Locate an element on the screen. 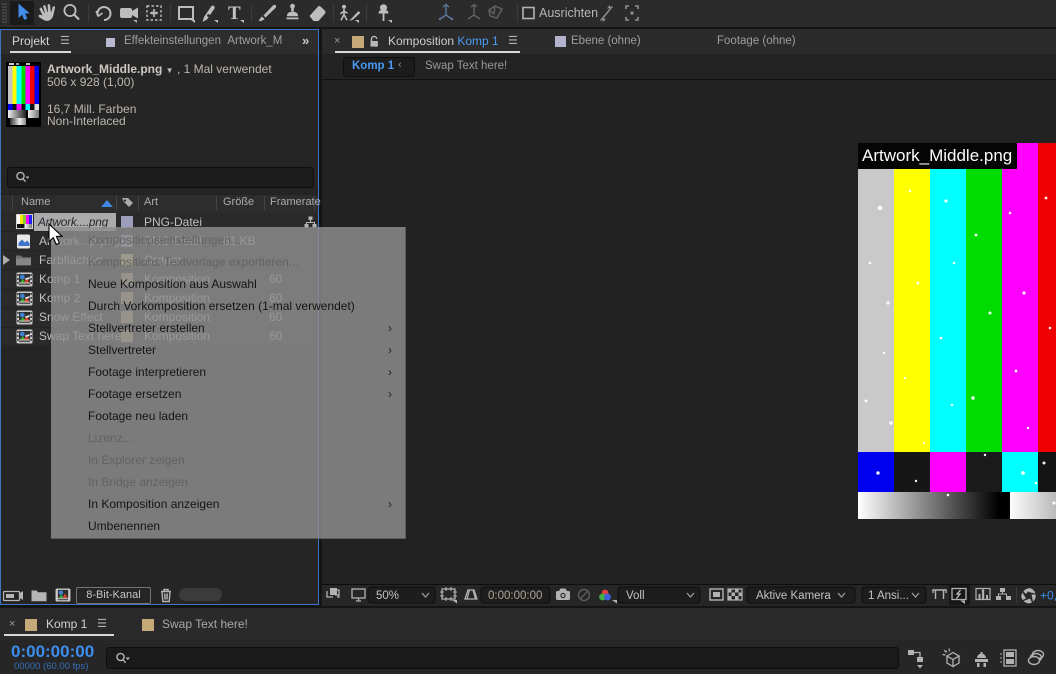  svg-text: Voll is located at coordinates (635, 596).